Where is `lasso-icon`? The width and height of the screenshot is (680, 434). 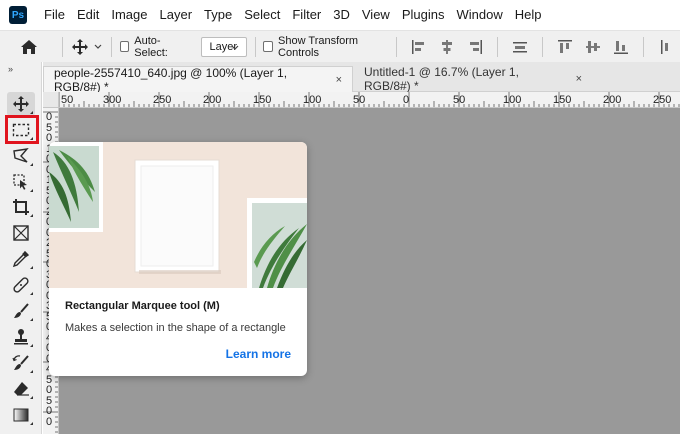 lasso-icon is located at coordinates (21, 155).